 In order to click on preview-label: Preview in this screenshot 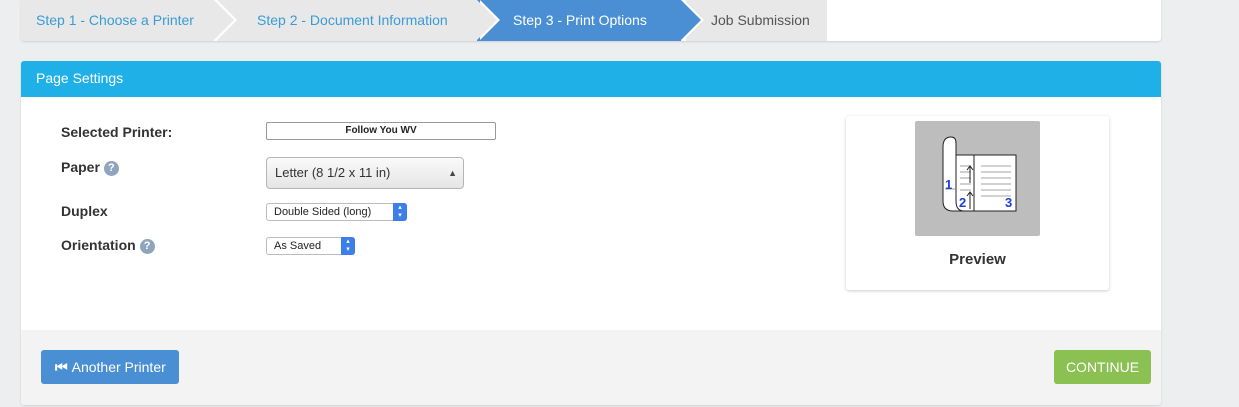, I will do `click(977, 259)`.